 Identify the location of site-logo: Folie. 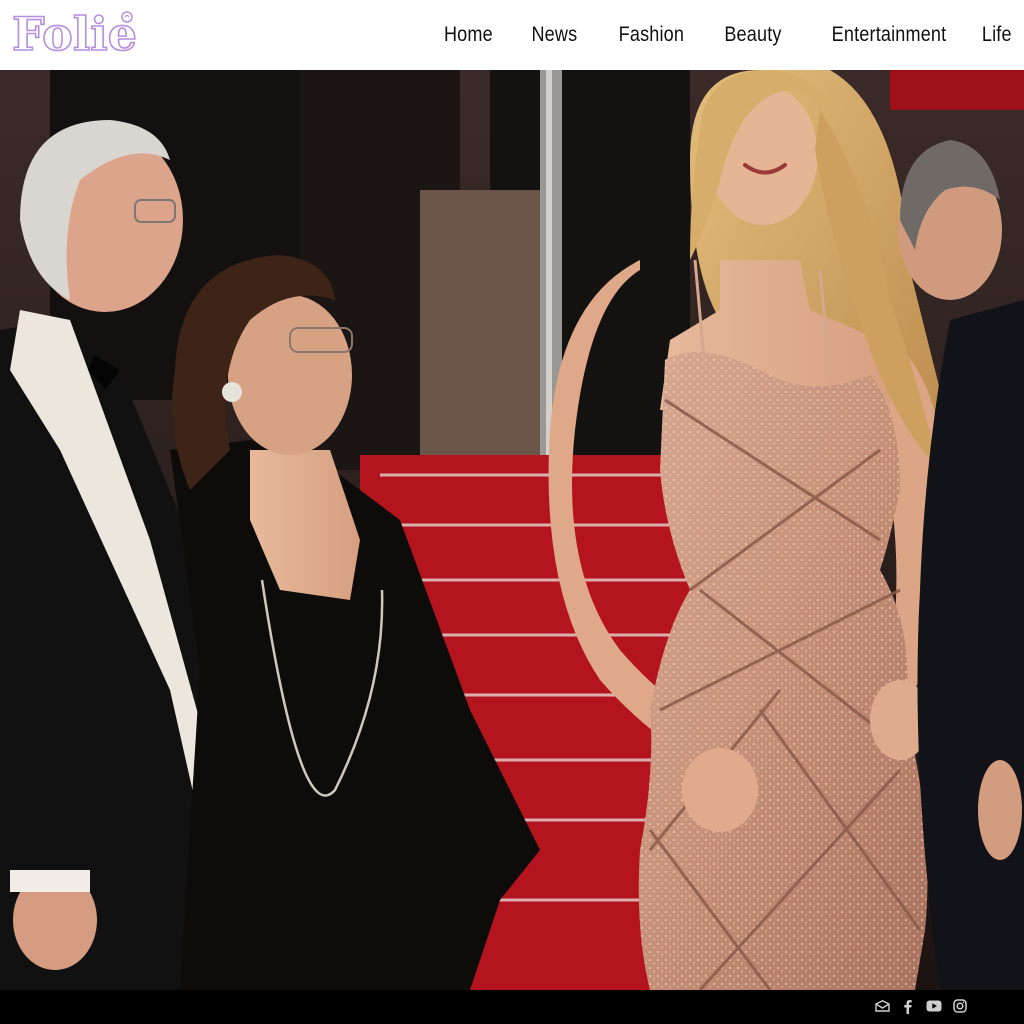
(74, 34).